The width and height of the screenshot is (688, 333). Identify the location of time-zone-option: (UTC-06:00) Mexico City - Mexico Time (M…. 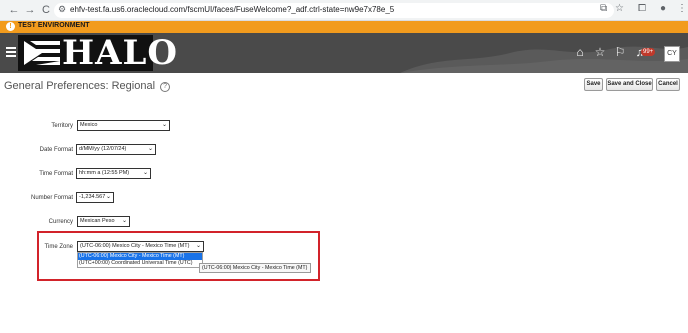
(140, 256).